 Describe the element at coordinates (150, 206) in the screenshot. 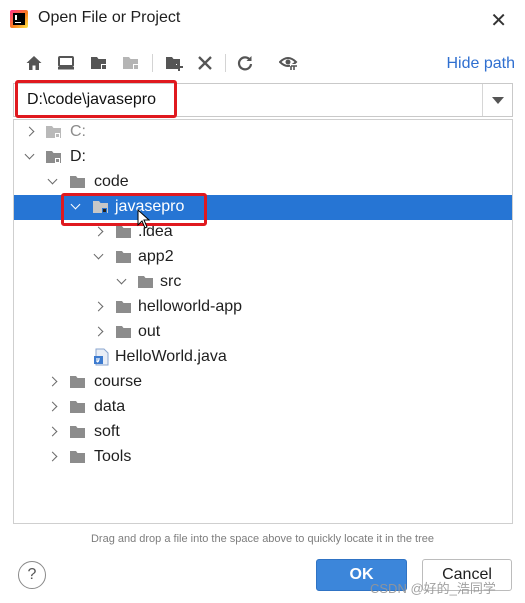

I see `tree-node-label: javasepro` at that location.